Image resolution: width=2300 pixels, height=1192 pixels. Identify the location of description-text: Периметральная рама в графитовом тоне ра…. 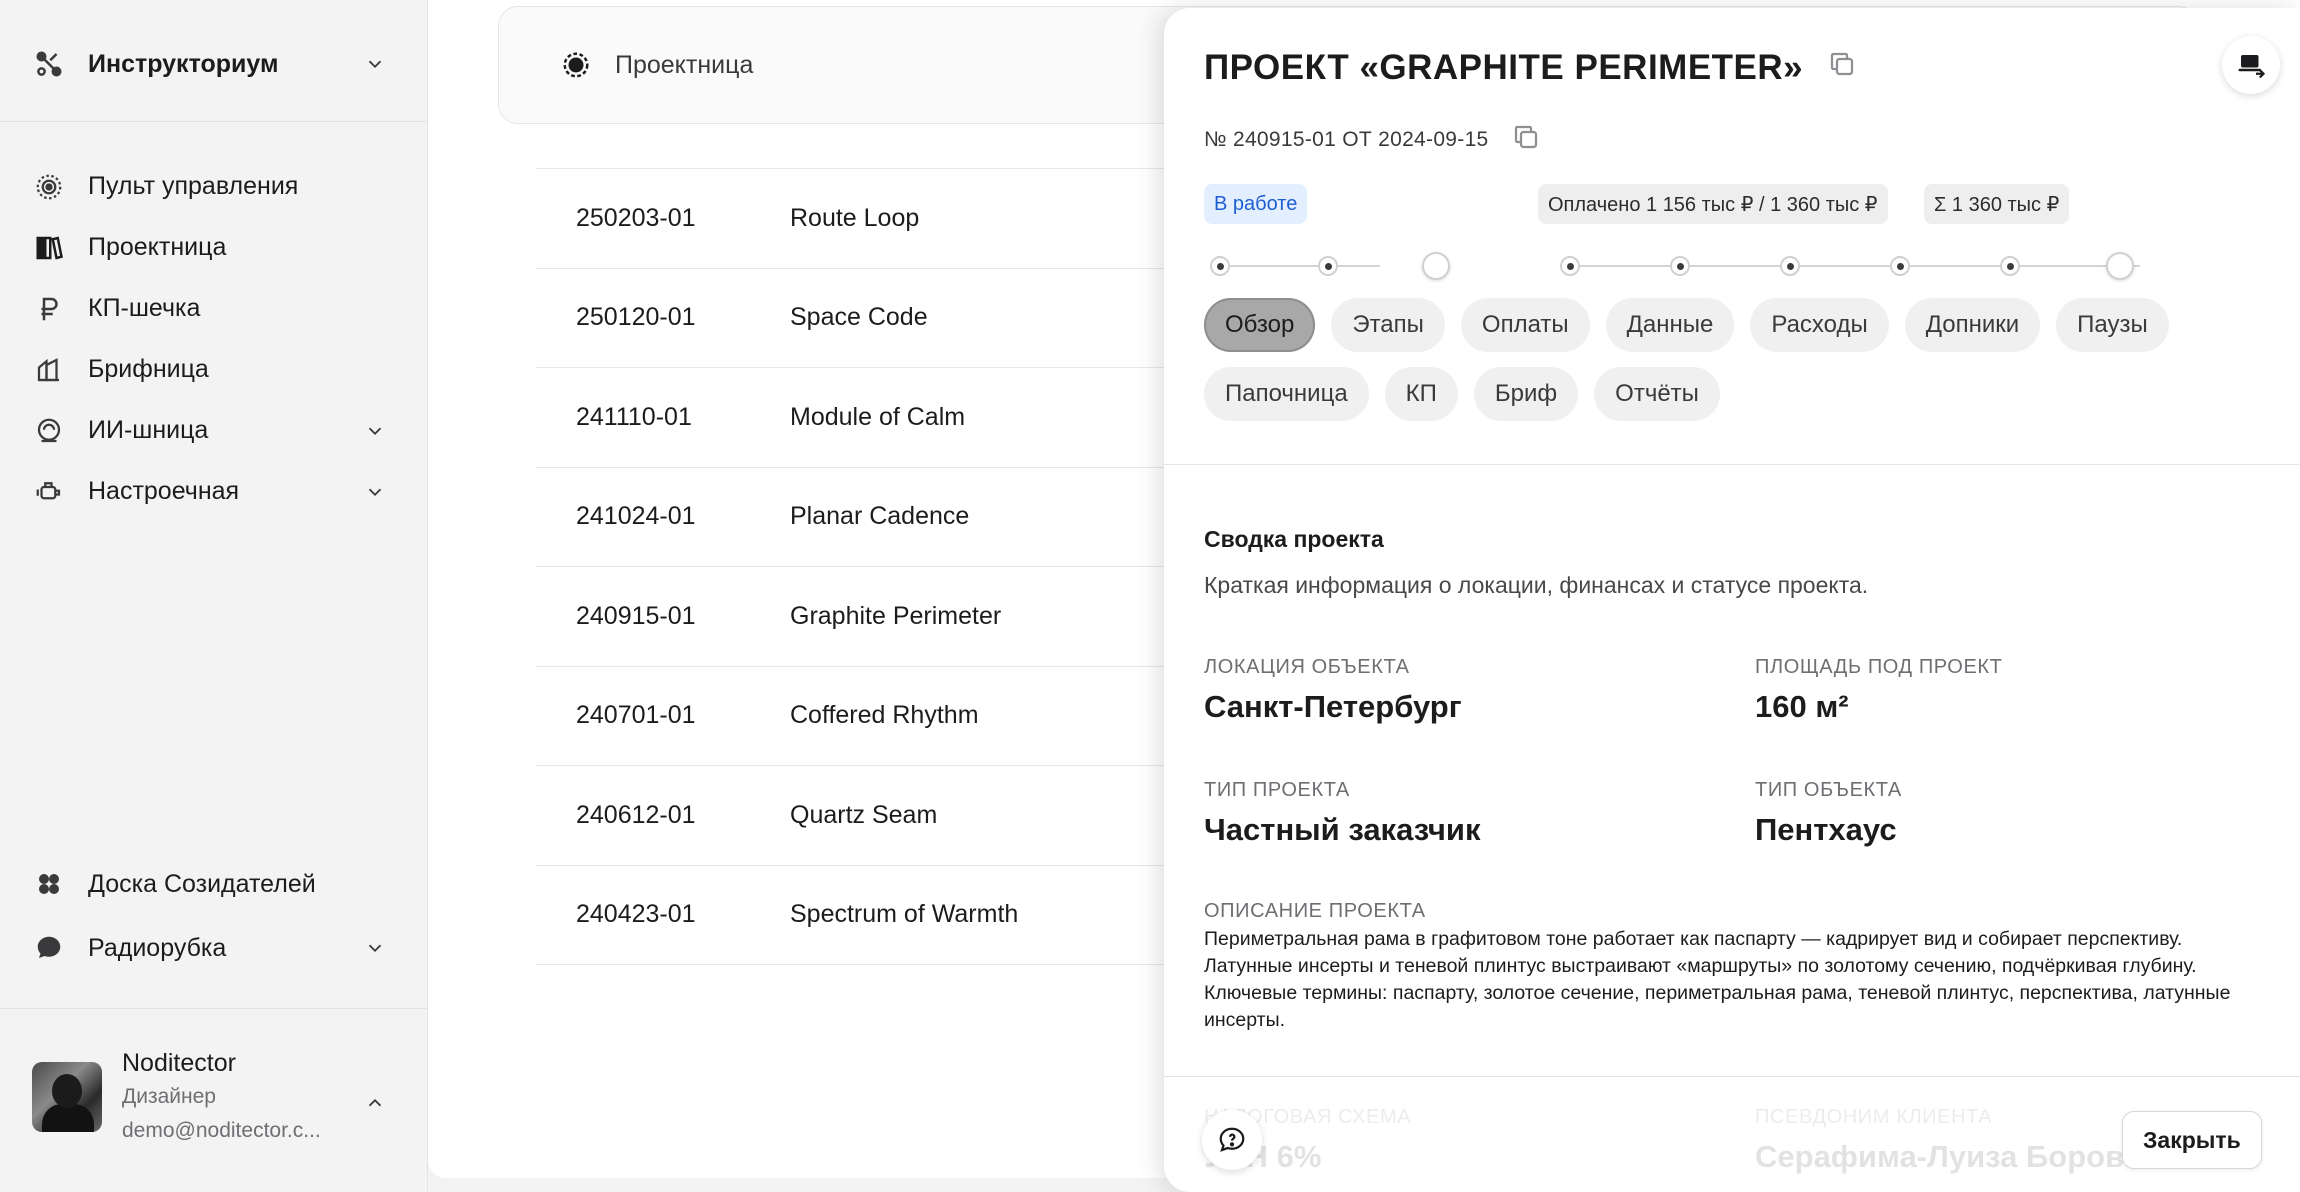
(1734, 980).